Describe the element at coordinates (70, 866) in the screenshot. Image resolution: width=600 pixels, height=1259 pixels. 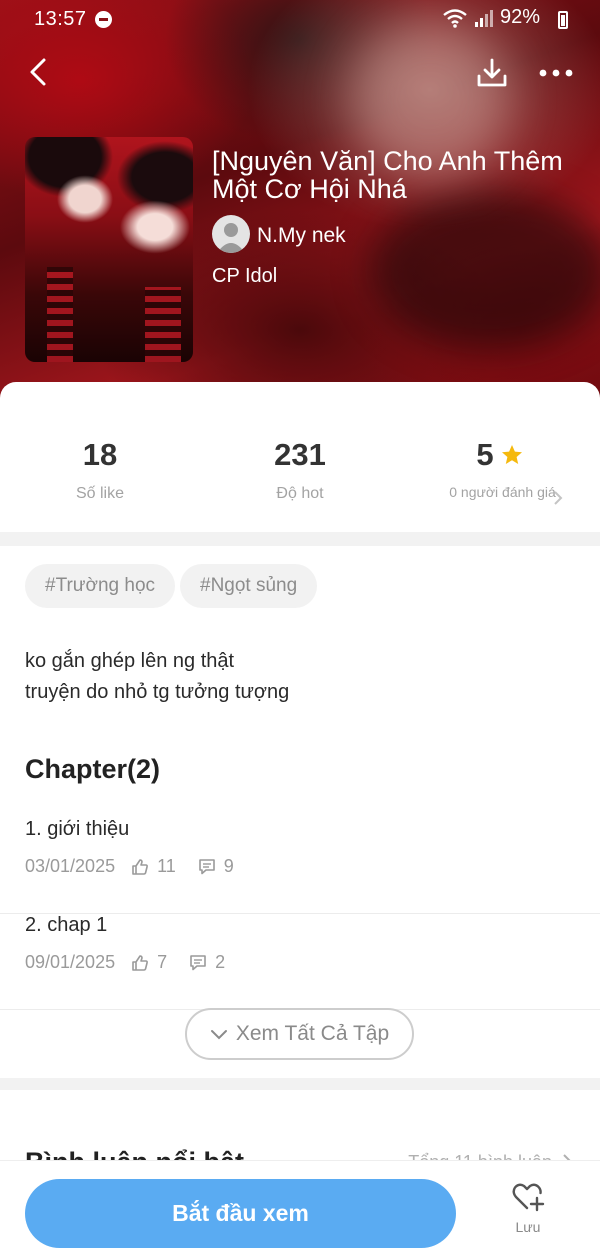
I see `chapter-date: 03/01/2025` at that location.